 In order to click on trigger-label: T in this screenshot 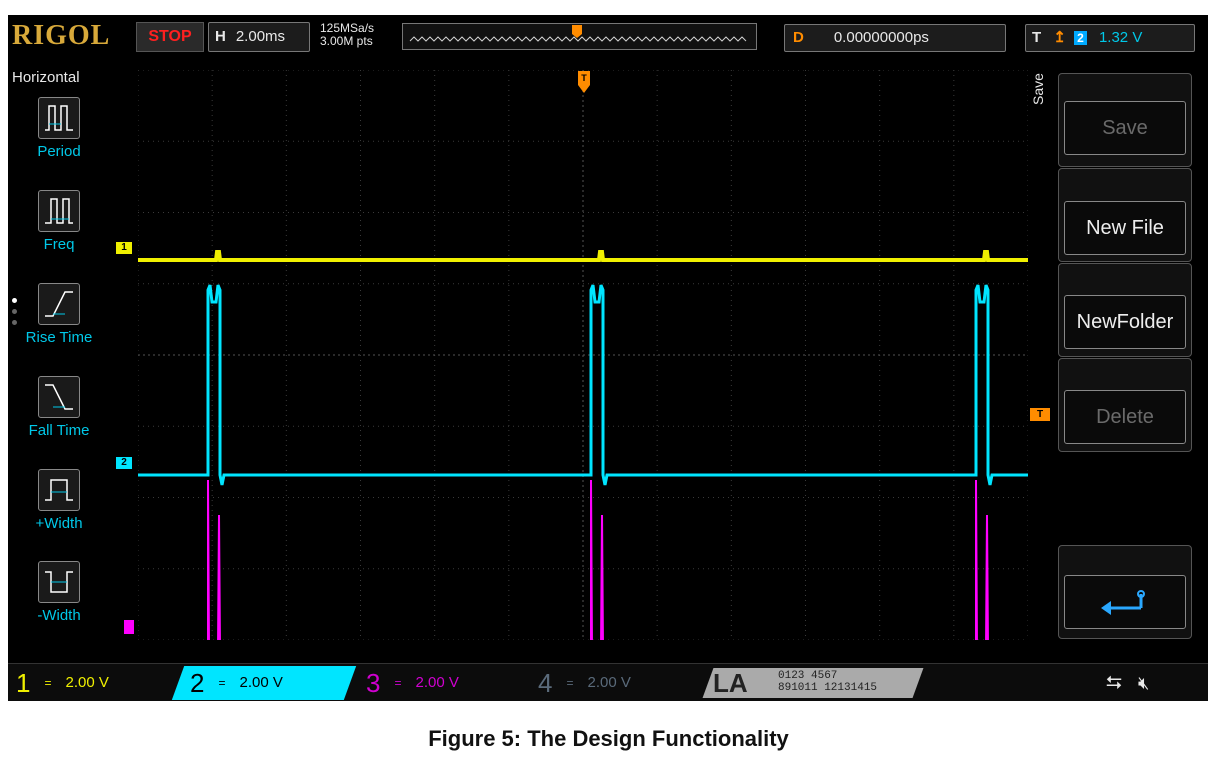, I will do `click(1037, 37)`.